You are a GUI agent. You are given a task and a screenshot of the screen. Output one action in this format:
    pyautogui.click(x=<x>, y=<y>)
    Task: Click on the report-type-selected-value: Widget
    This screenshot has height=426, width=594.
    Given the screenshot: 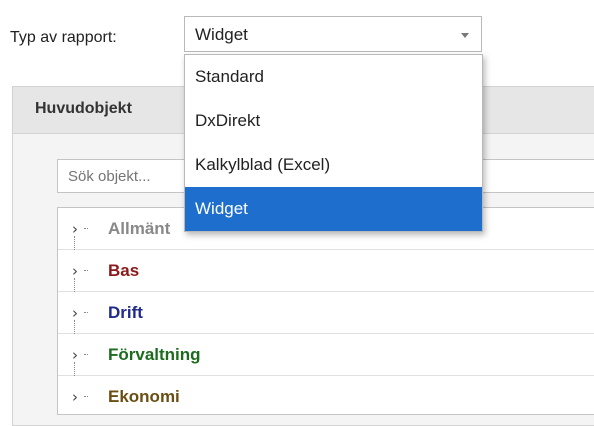 What is the action you would take?
    pyautogui.click(x=221, y=34)
    